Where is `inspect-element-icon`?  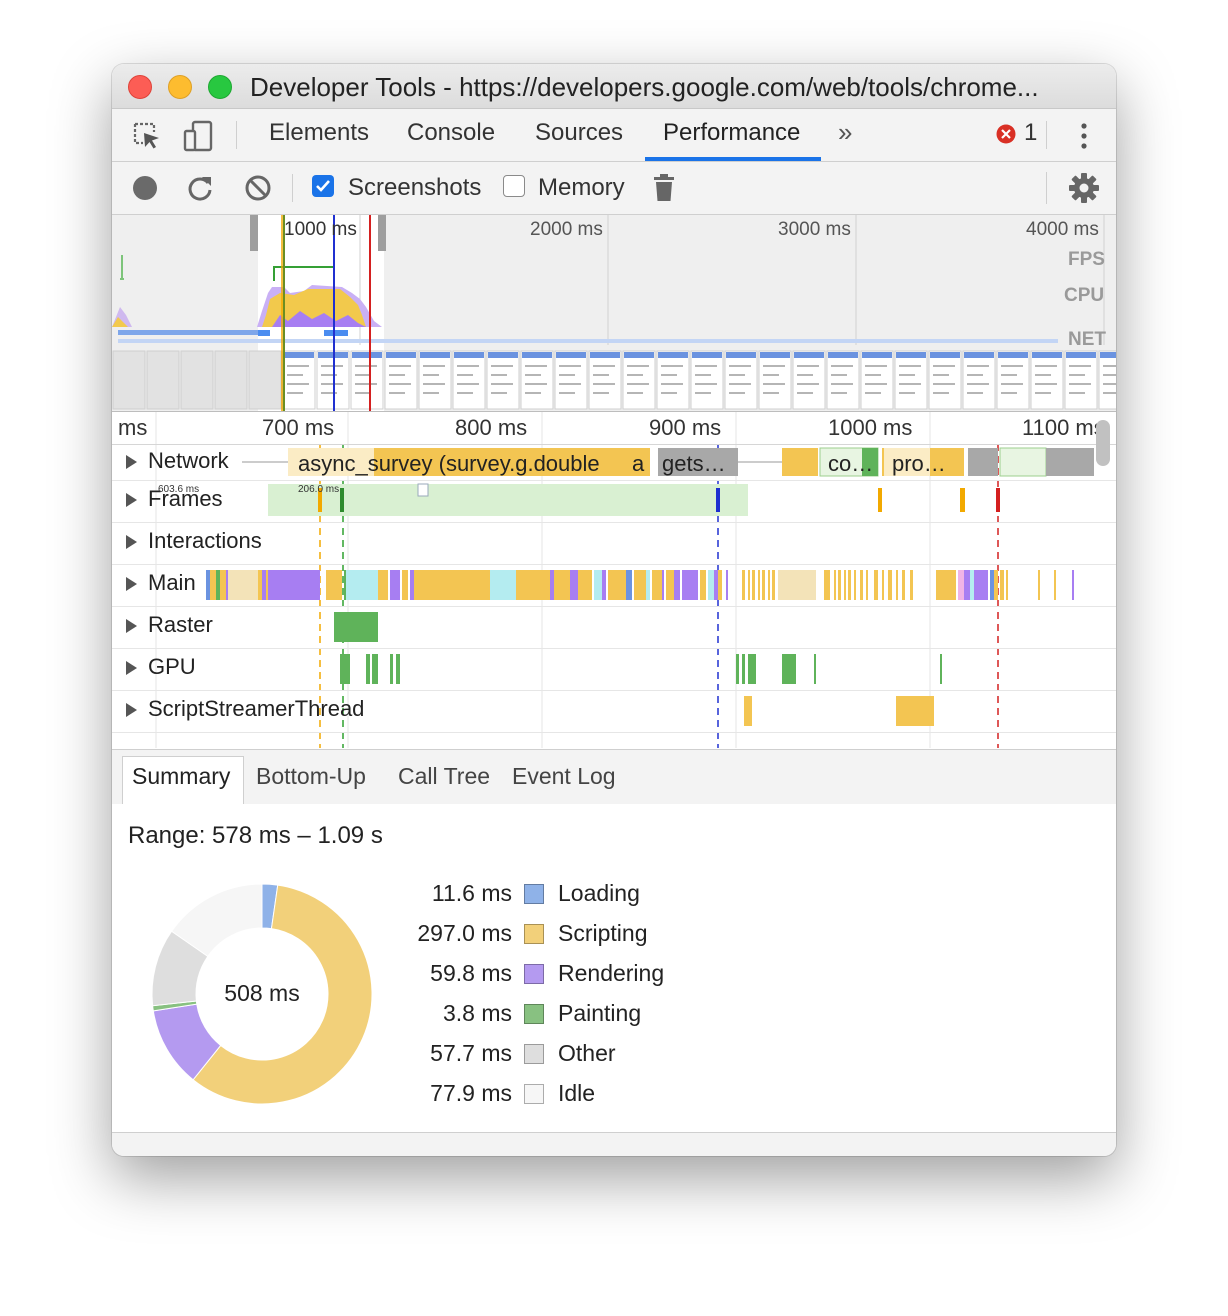 inspect-element-icon is located at coordinates (147, 136).